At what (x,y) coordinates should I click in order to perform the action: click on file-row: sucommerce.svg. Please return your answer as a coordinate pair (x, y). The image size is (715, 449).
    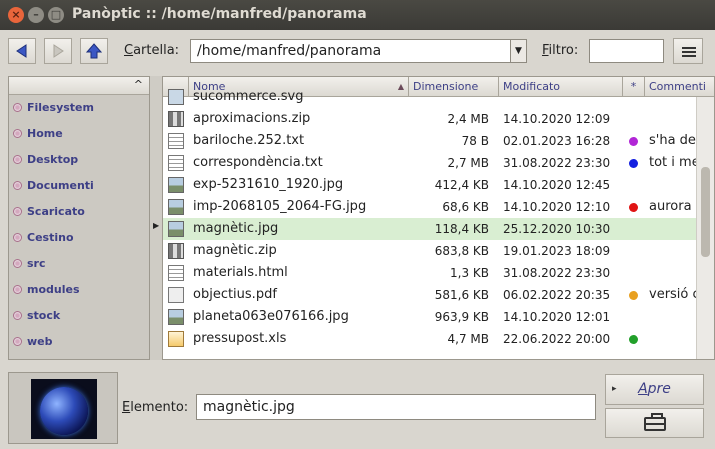
    Looking at the image, I should click on (430, 97).